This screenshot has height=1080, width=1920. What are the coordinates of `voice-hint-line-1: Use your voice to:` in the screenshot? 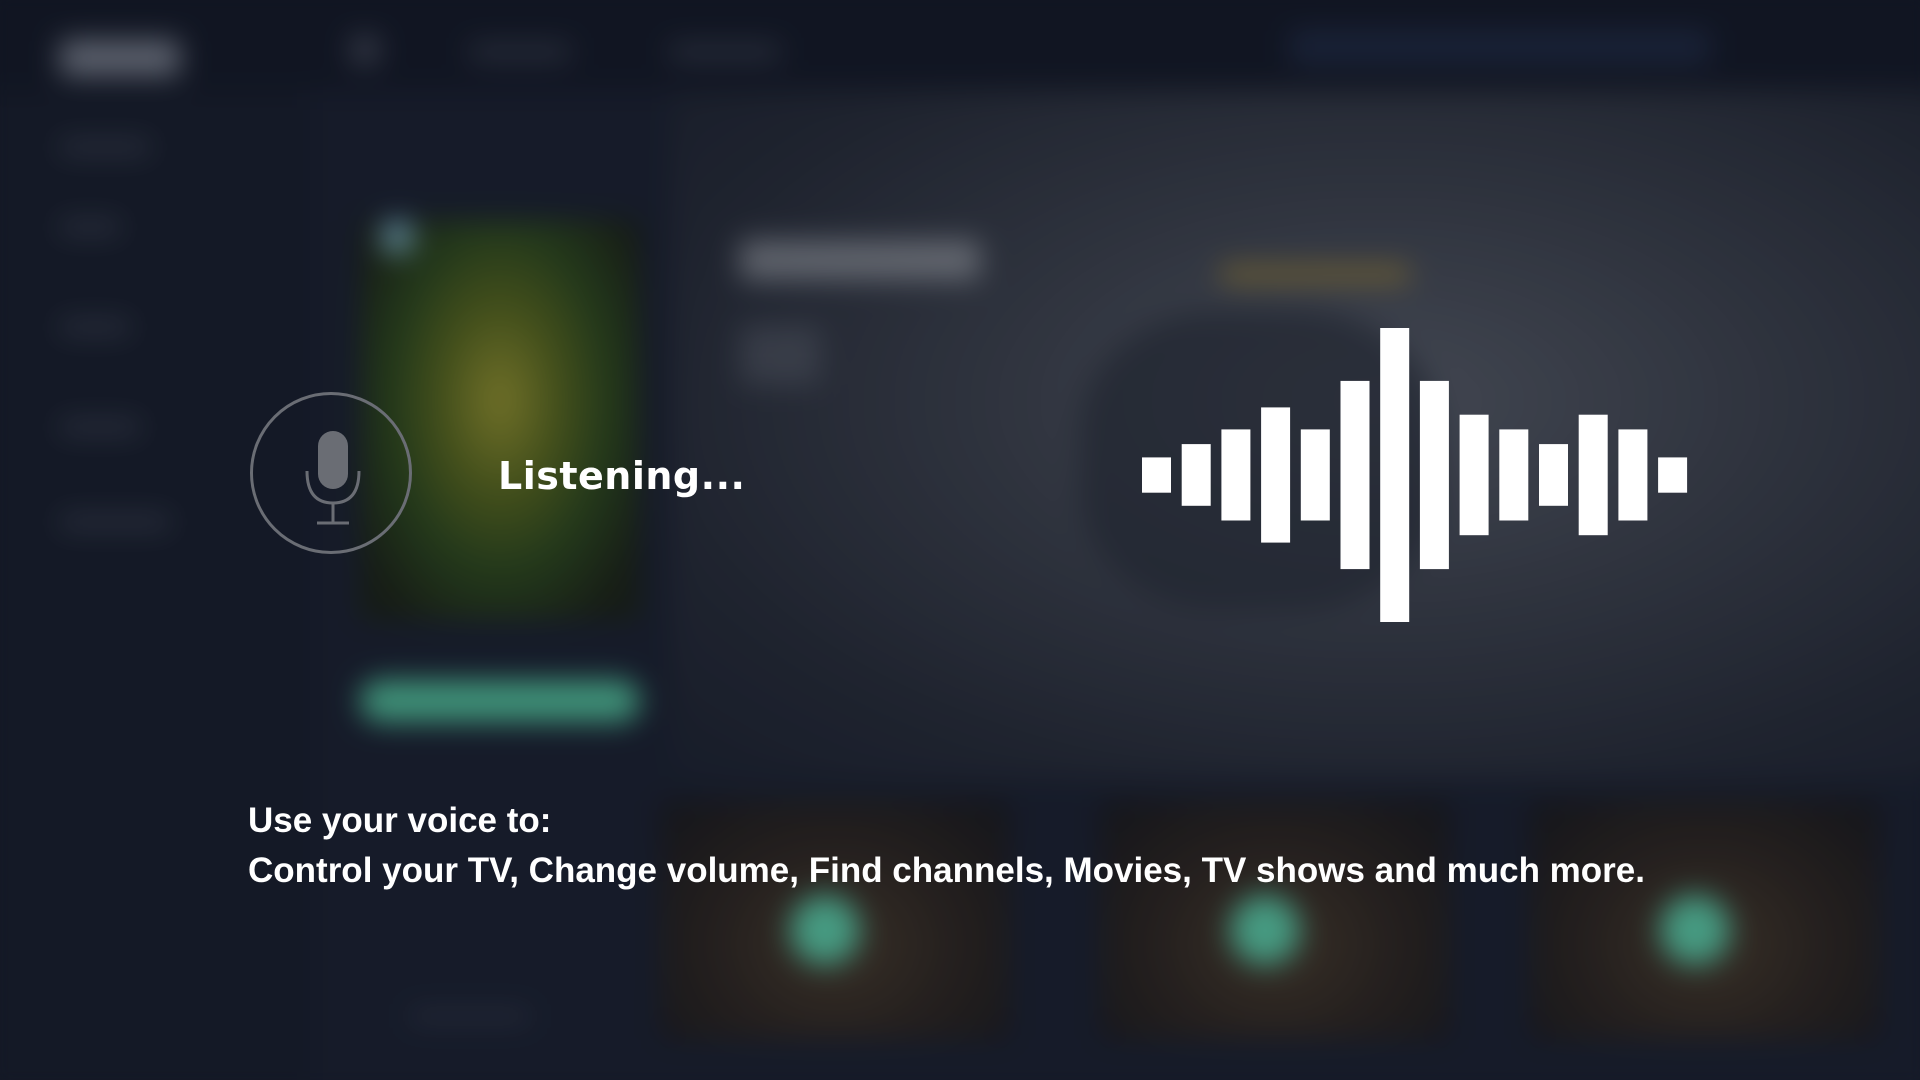 It's located at (400, 820).